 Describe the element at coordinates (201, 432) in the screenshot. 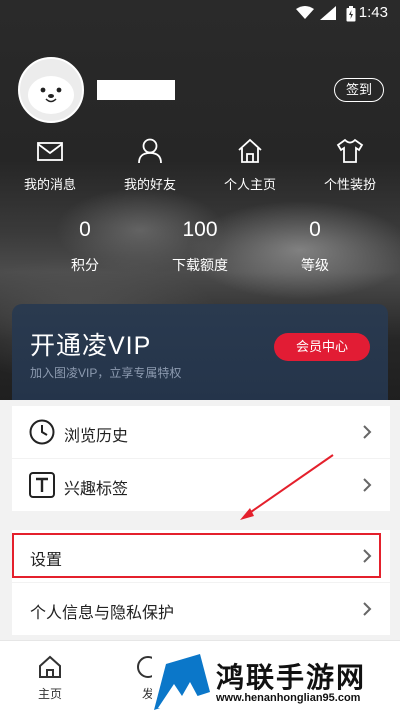

I see `menu-item-history: 浏览历史` at that location.